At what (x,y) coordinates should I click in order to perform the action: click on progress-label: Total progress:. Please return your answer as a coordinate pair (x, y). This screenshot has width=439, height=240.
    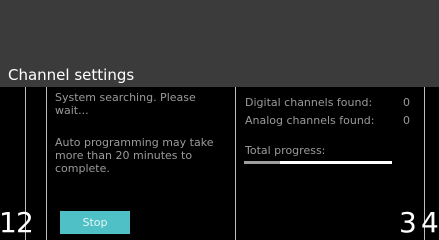
    Looking at the image, I should click on (285, 150).